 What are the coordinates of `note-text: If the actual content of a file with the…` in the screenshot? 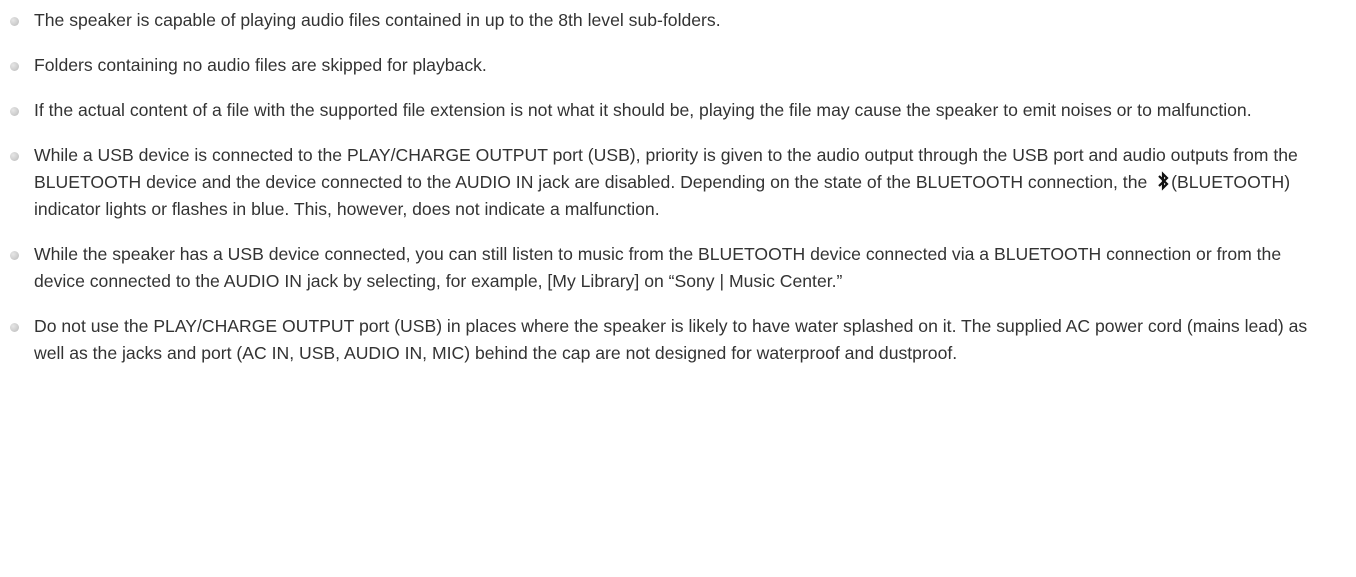 It's located at (643, 110).